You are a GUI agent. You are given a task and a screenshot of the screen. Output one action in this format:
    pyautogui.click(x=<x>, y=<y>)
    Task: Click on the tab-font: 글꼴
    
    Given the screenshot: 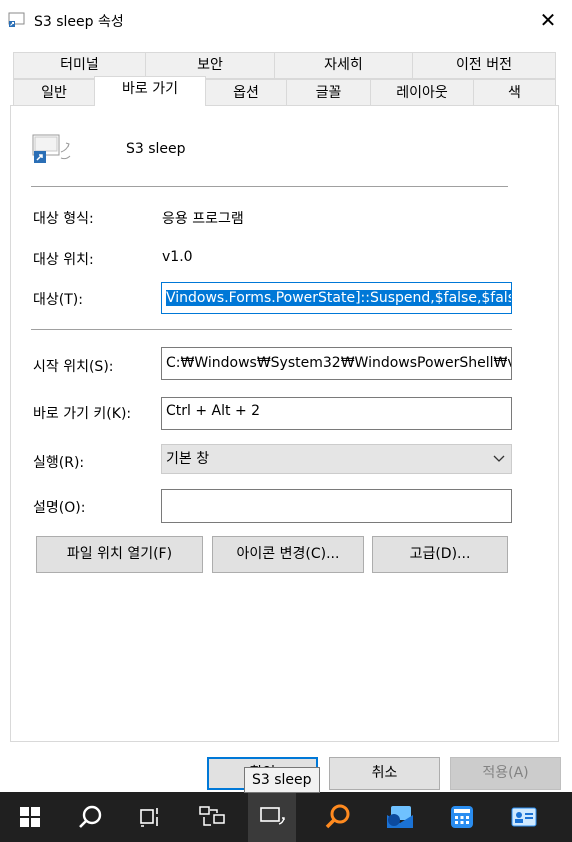 What is the action you would take?
    pyautogui.click(x=328, y=92)
    